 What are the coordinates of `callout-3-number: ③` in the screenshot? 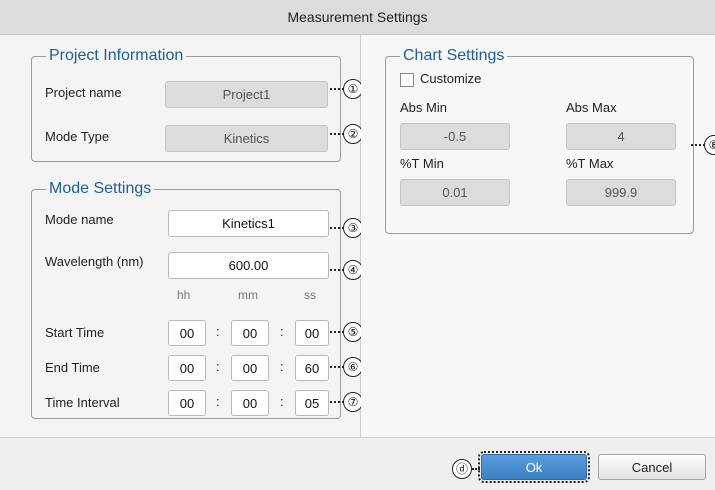 It's located at (353, 228).